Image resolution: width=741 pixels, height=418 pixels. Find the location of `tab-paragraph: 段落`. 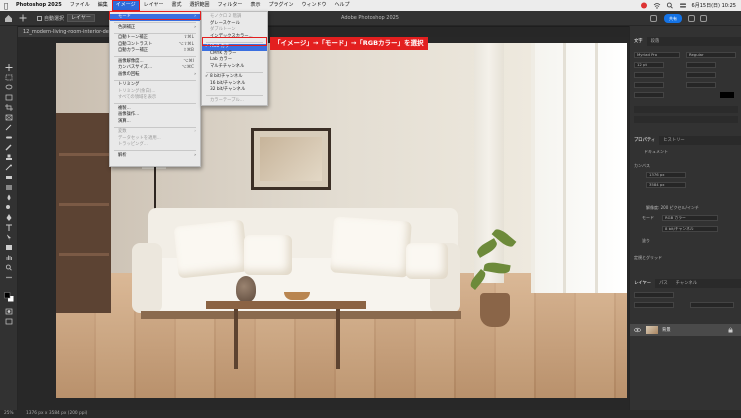

tab-paragraph: 段落 is located at coordinates (655, 41).